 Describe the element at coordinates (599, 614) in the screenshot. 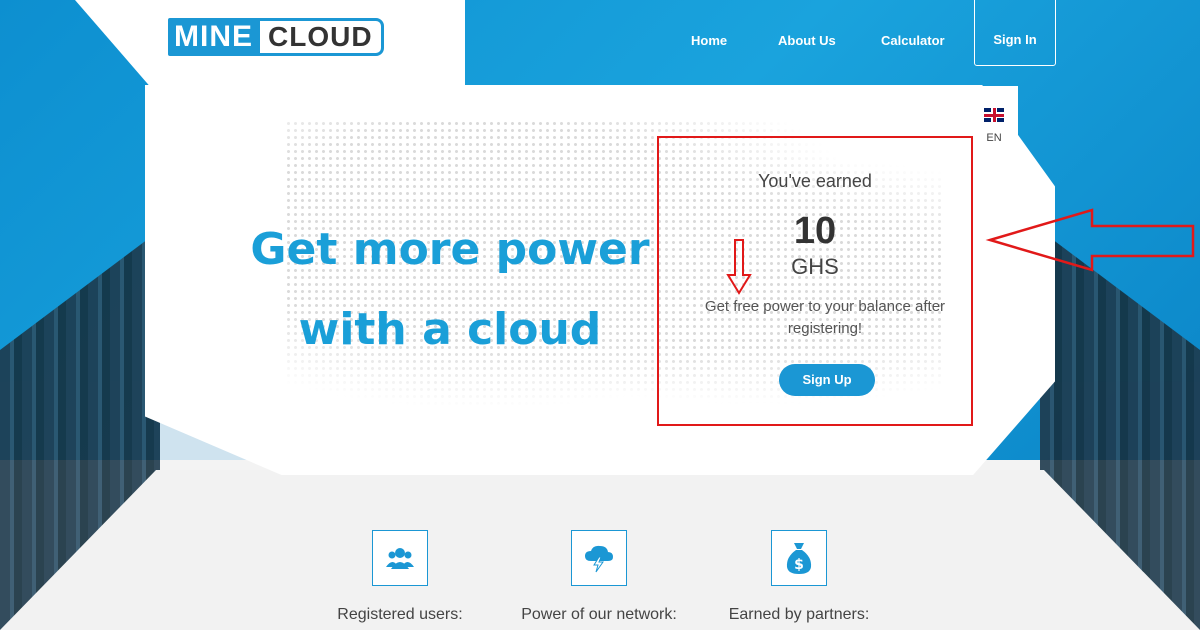

I see `stat-label: Power of our network:` at that location.